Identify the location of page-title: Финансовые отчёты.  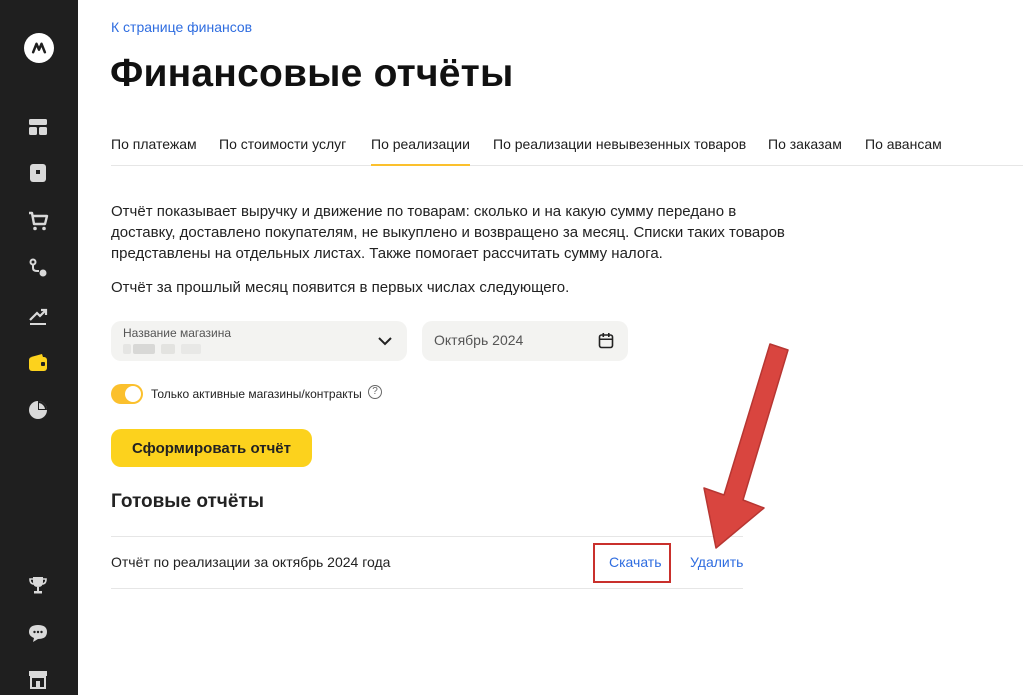
(312, 73).